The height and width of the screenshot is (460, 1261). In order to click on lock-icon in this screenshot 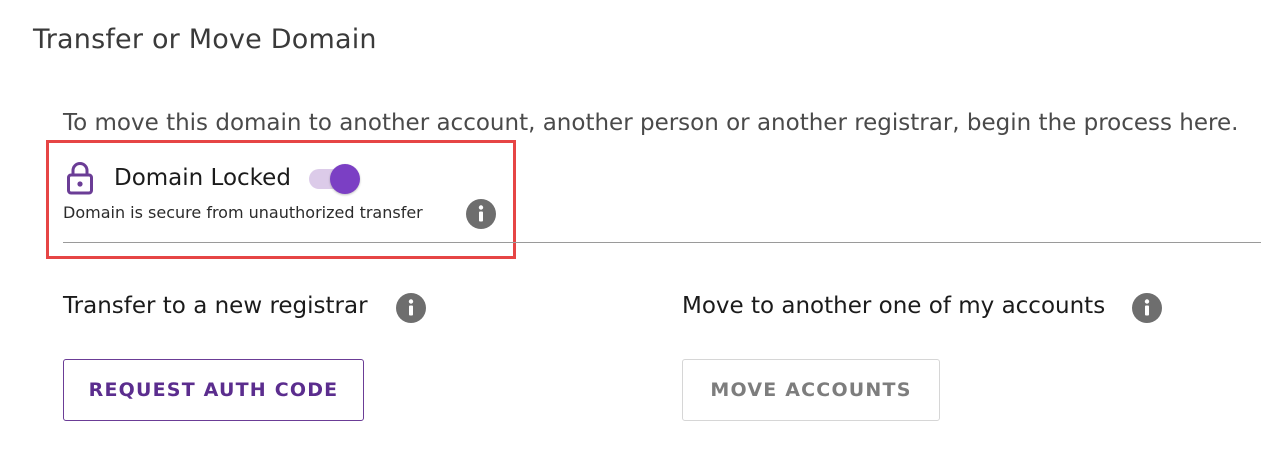, I will do `click(80, 178)`.